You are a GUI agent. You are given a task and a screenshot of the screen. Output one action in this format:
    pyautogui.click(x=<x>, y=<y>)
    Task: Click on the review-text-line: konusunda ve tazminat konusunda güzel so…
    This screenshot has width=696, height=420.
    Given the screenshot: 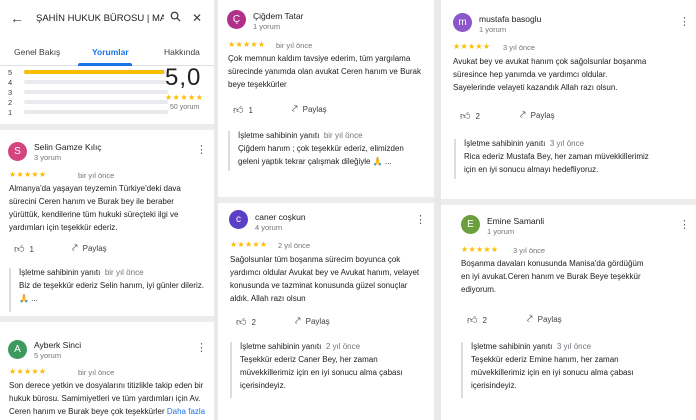 What is the action you would take?
    pyautogui.click(x=319, y=285)
    